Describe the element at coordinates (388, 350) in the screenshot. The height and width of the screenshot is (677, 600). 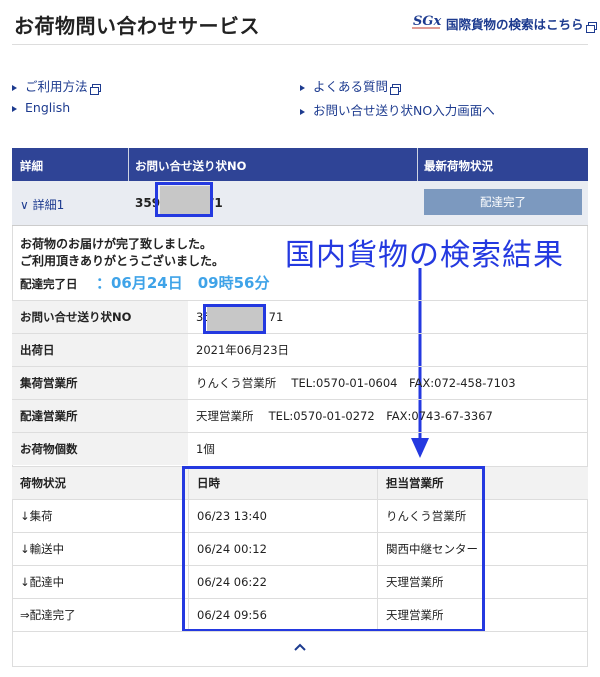
I see `info-value: 2021年06月23日` at that location.